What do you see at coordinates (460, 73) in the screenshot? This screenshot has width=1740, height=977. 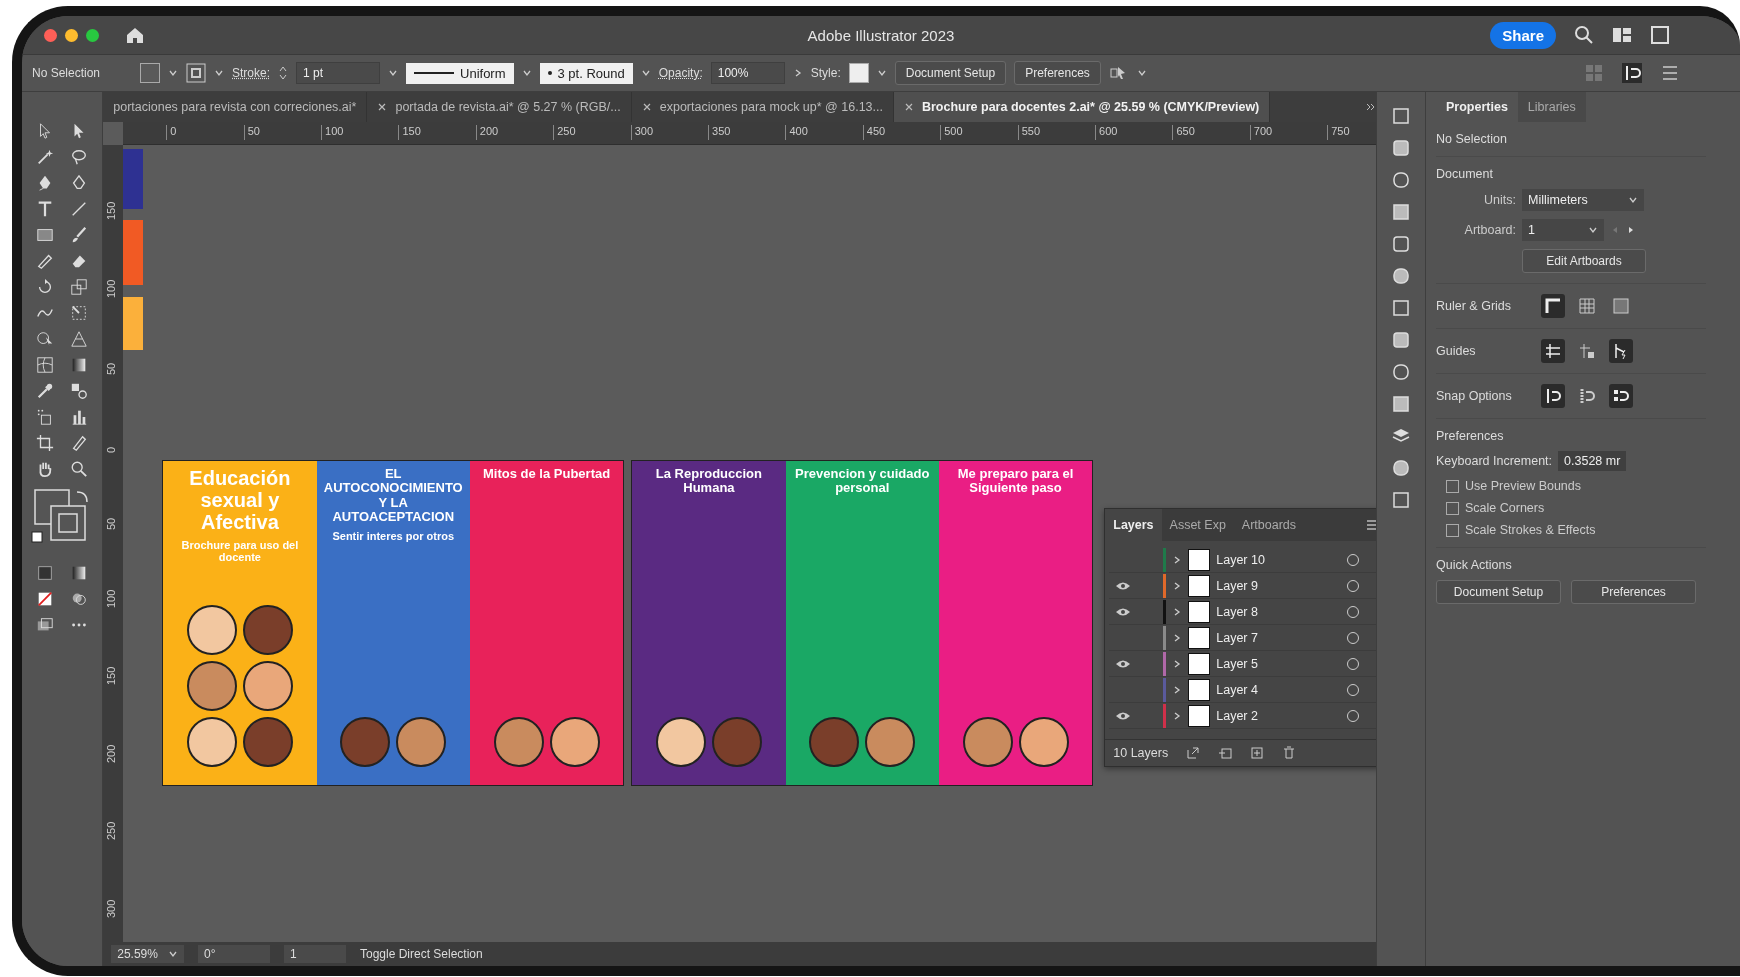 I see `stroke-profile-dropdown: Uniform` at bounding box center [460, 73].